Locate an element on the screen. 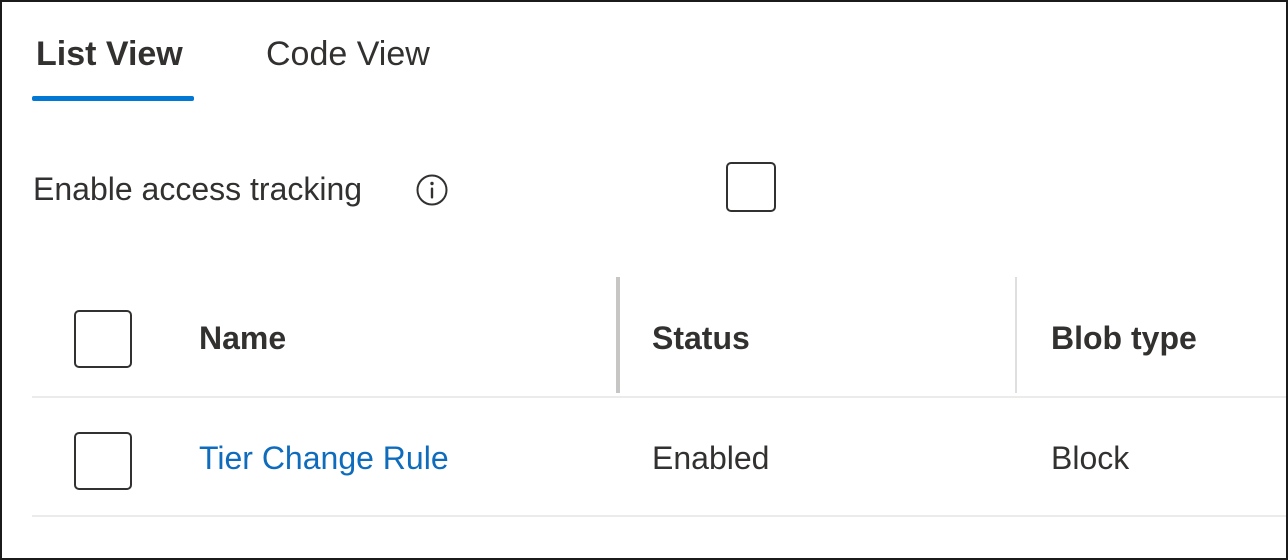  rule-name-link: Tier Change Rule is located at coordinates (324, 458).